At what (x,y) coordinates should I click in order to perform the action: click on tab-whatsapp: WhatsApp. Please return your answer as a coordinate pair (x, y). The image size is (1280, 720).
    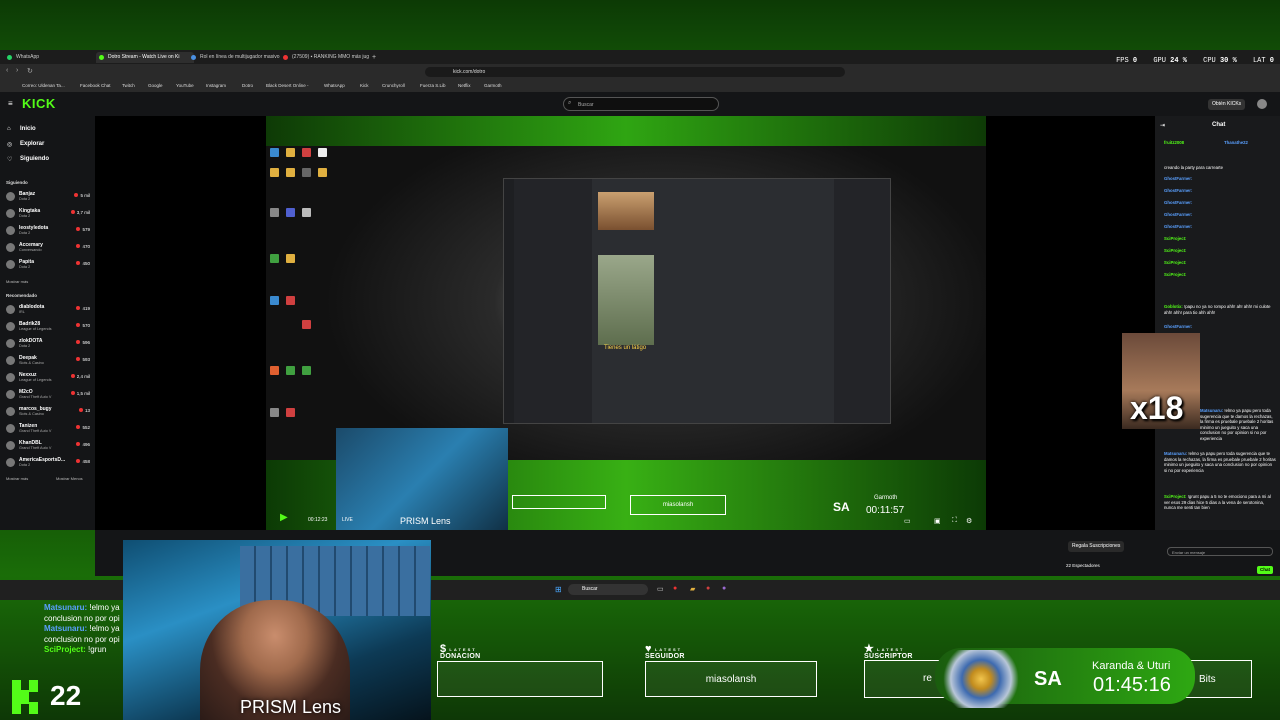
    Looking at the image, I should click on (50, 57).